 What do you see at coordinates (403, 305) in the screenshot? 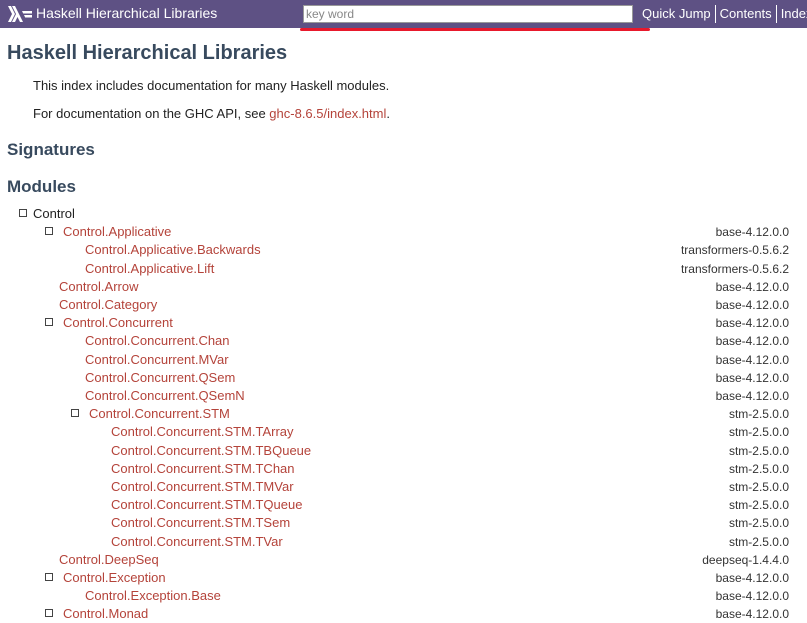
I see `module-row: Control.Category base-4.12.0.0` at bounding box center [403, 305].